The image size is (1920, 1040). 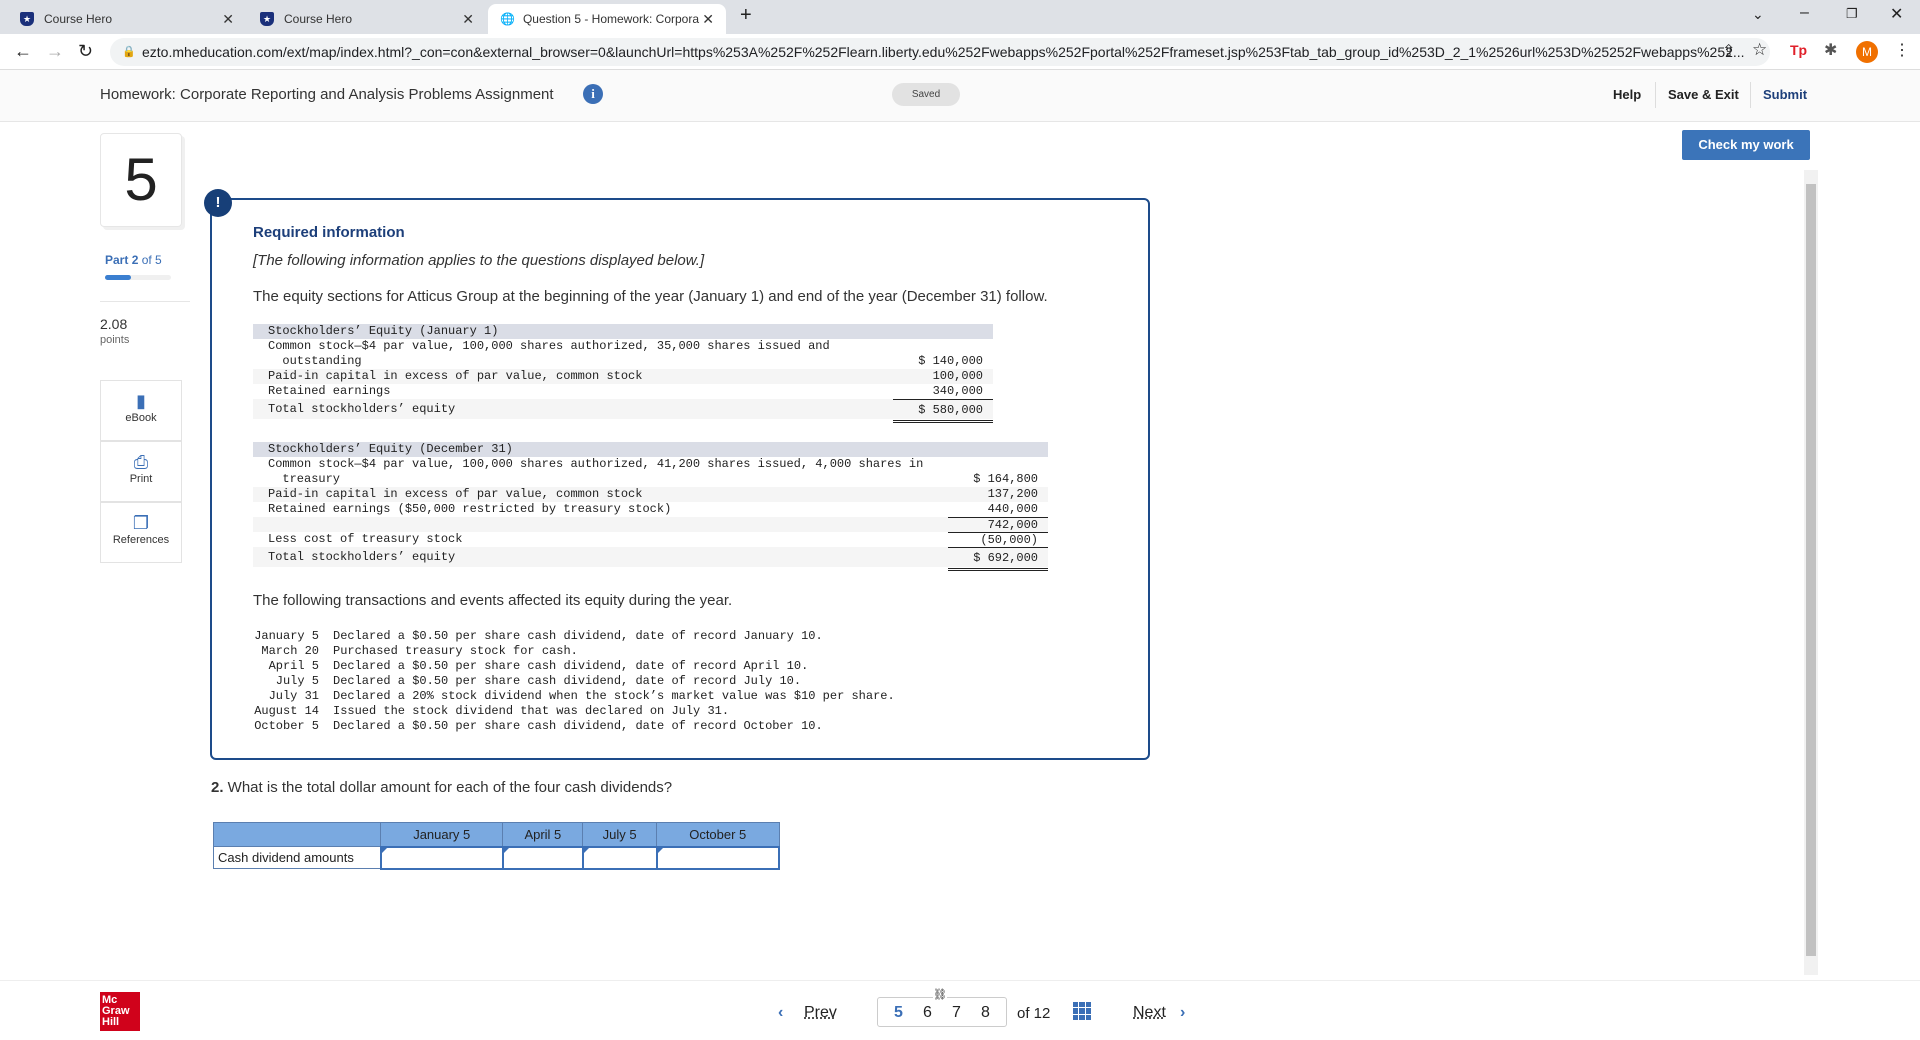 What do you see at coordinates (1867, 52) in the screenshot?
I see `profile-avatar: M` at bounding box center [1867, 52].